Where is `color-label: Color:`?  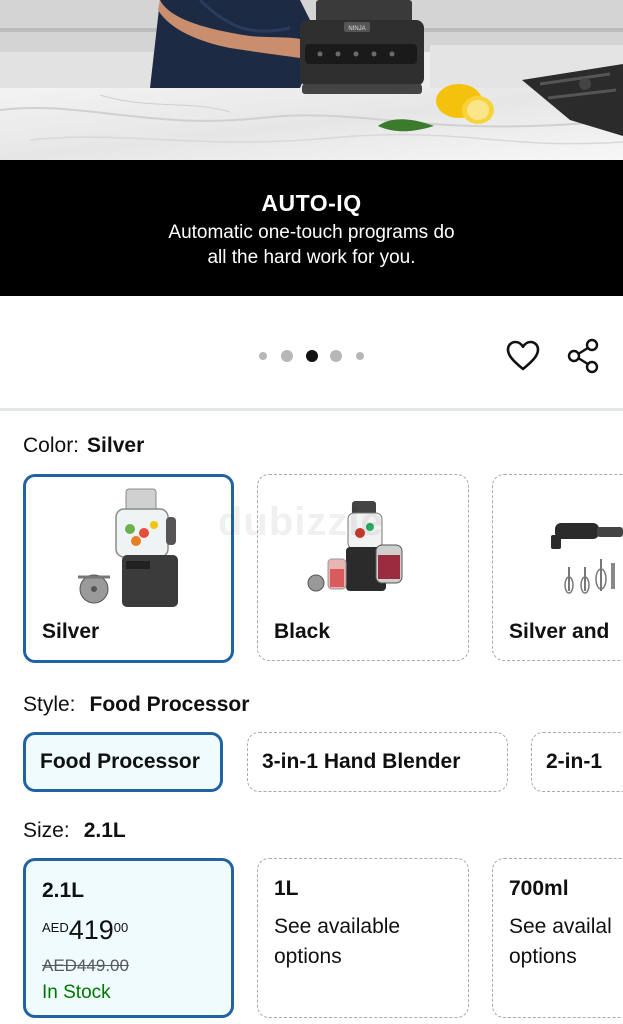
color-label: Color: is located at coordinates (51, 445).